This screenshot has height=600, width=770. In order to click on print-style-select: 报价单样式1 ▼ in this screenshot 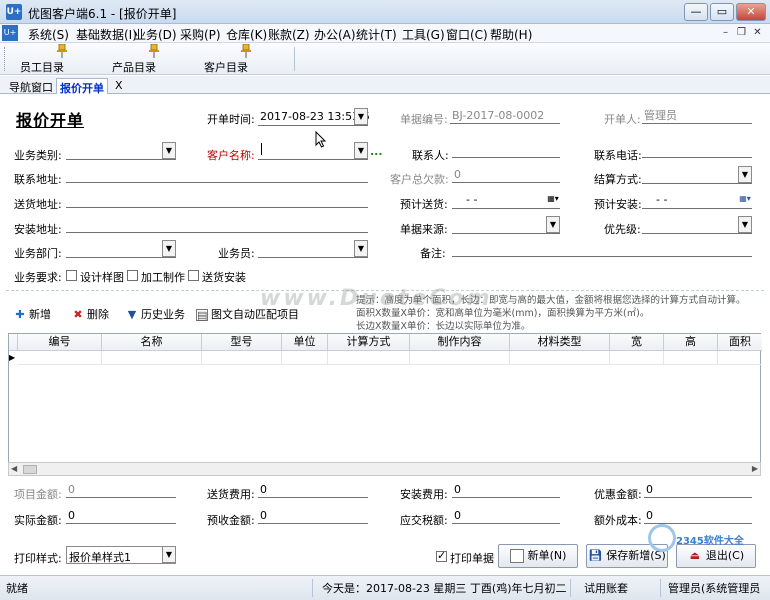, I will do `click(121, 555)`.